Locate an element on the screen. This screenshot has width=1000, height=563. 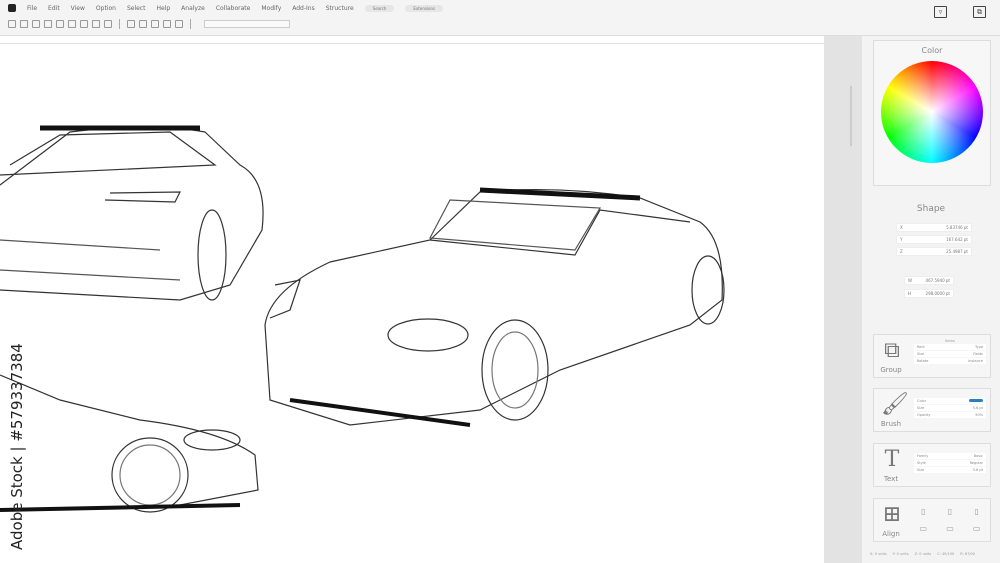
menu-help: Help is located at coordinates (163, 8).